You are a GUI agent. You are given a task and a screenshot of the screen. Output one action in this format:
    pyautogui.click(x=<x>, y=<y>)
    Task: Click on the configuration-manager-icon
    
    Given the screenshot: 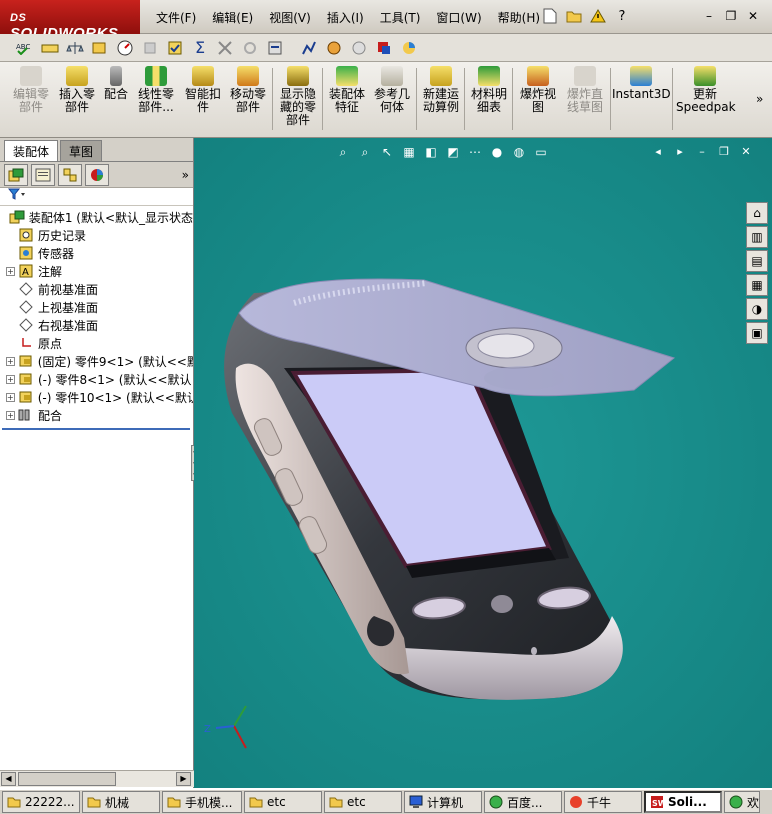 What is the action you would take?
    pyautogui.click(x=70, y=174)
    